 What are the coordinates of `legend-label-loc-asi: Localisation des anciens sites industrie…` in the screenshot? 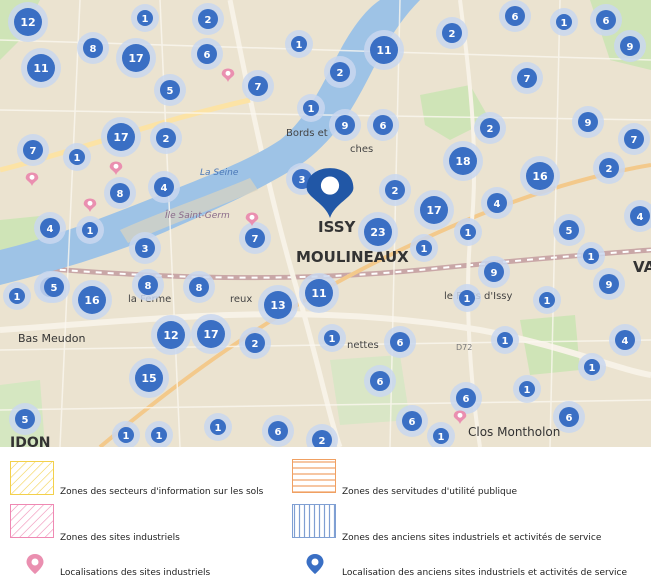 It's located at (485, 573).